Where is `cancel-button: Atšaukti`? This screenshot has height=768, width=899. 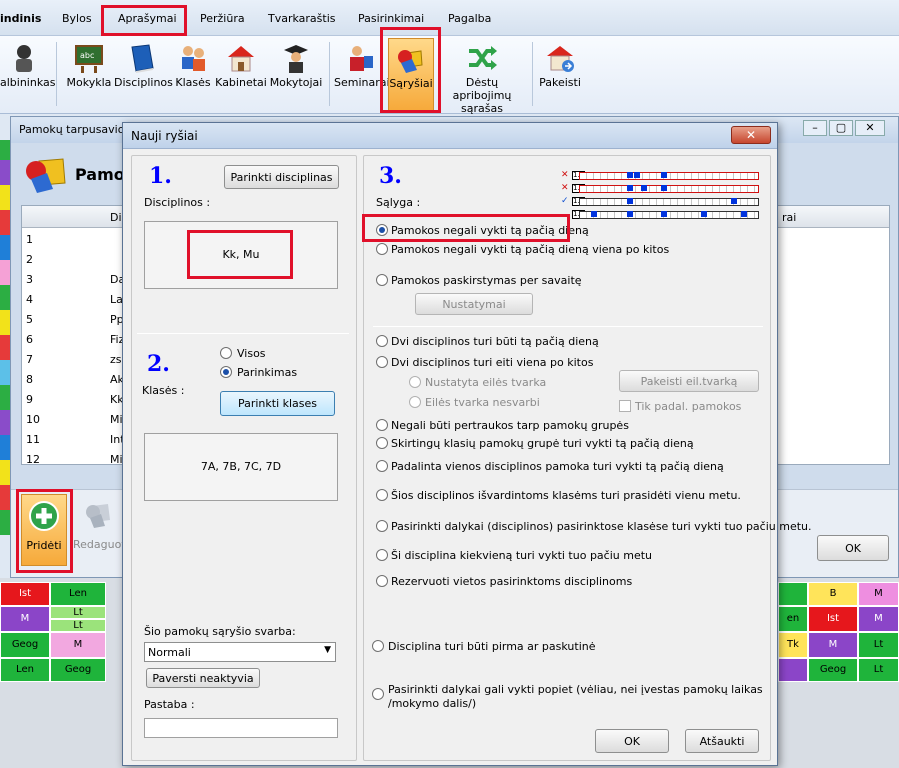 cancel-button: Atšaukti is located at coordinates (722, 741).